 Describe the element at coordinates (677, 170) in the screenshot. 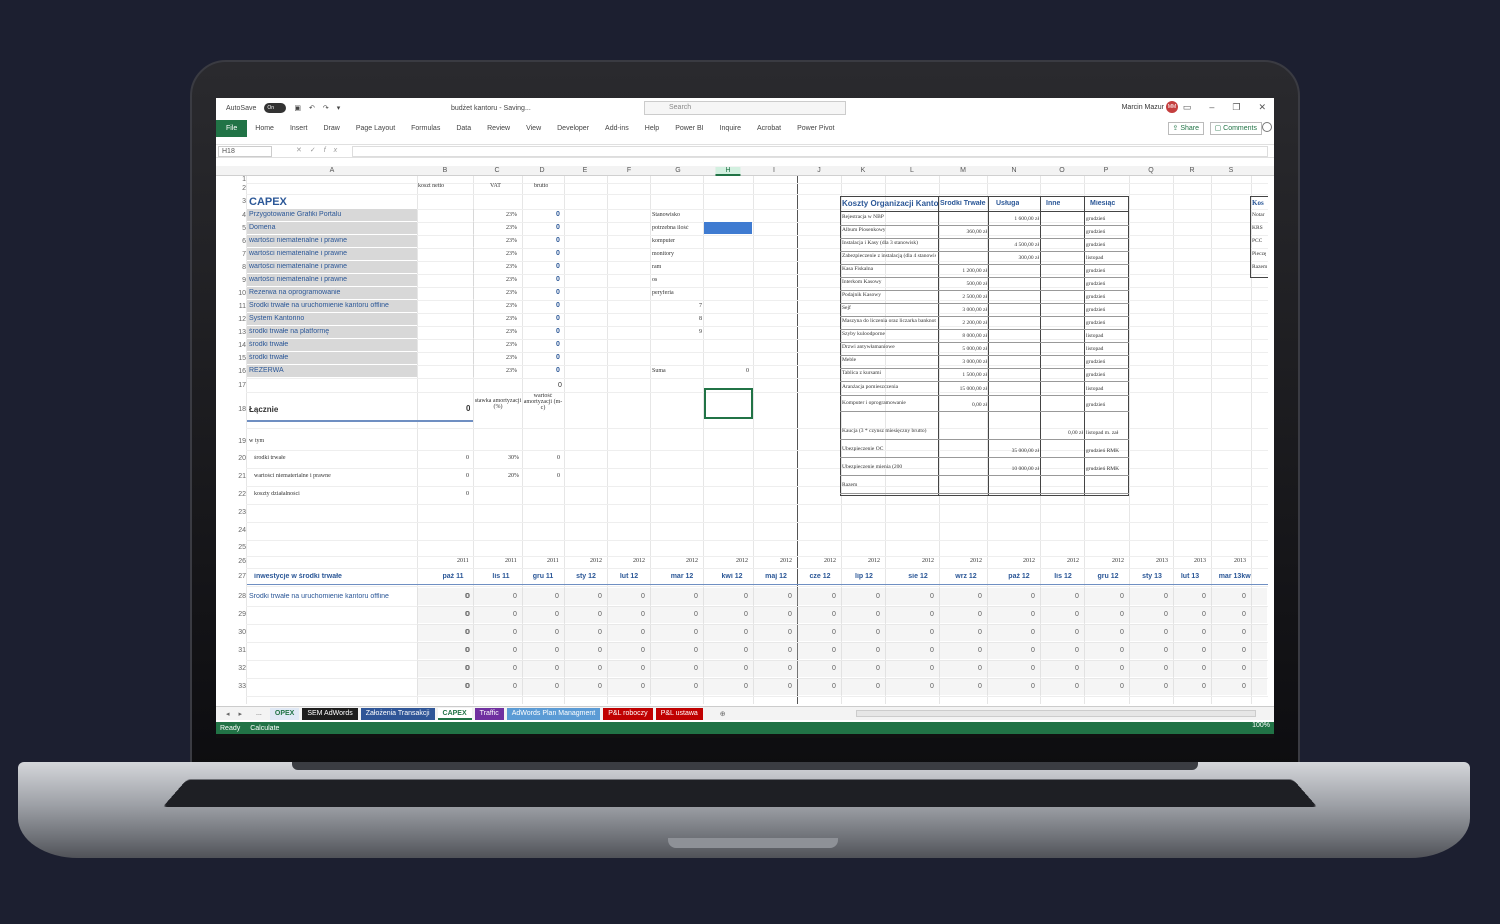

I see `column-header-g: G` at that location.